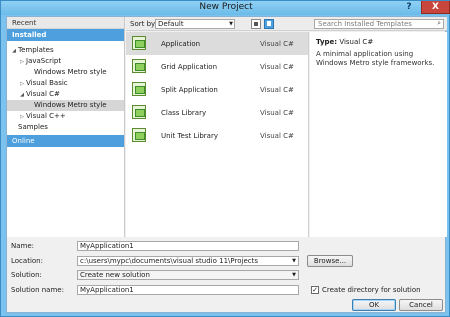 The width and height of the screenshot is (450, 317). What do you see at coordinates (439, 23) in the screenshot?
I see `search-icon: ⌕` at bounding box center [439, 23].